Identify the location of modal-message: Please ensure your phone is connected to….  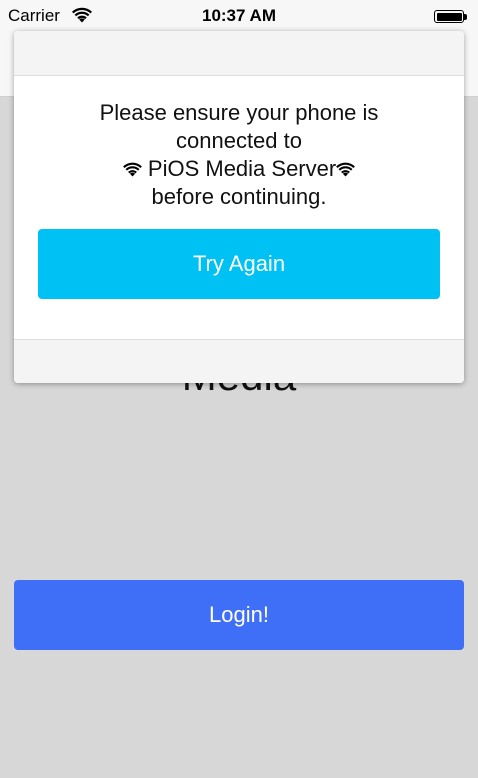
(239, 155).